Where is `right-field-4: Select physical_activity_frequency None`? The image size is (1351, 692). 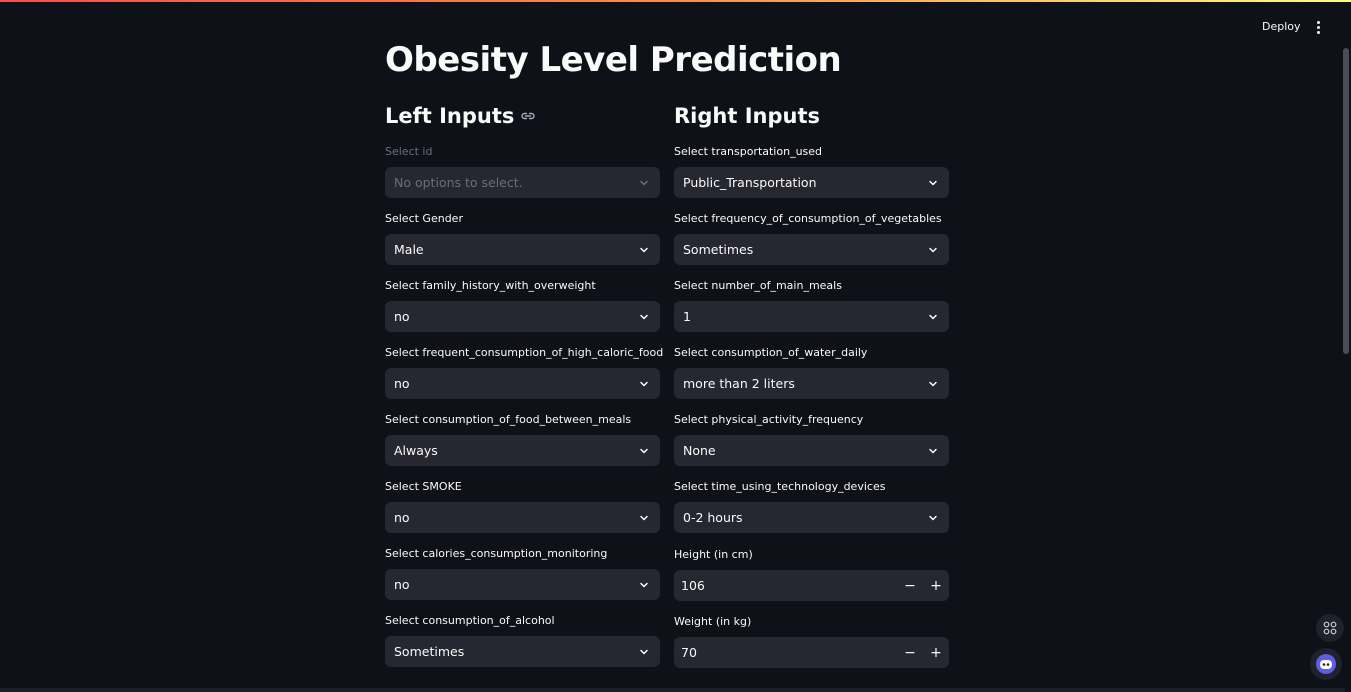 right-field-4: Select physical_activity_frequency None is located at coordinates (811, 439).